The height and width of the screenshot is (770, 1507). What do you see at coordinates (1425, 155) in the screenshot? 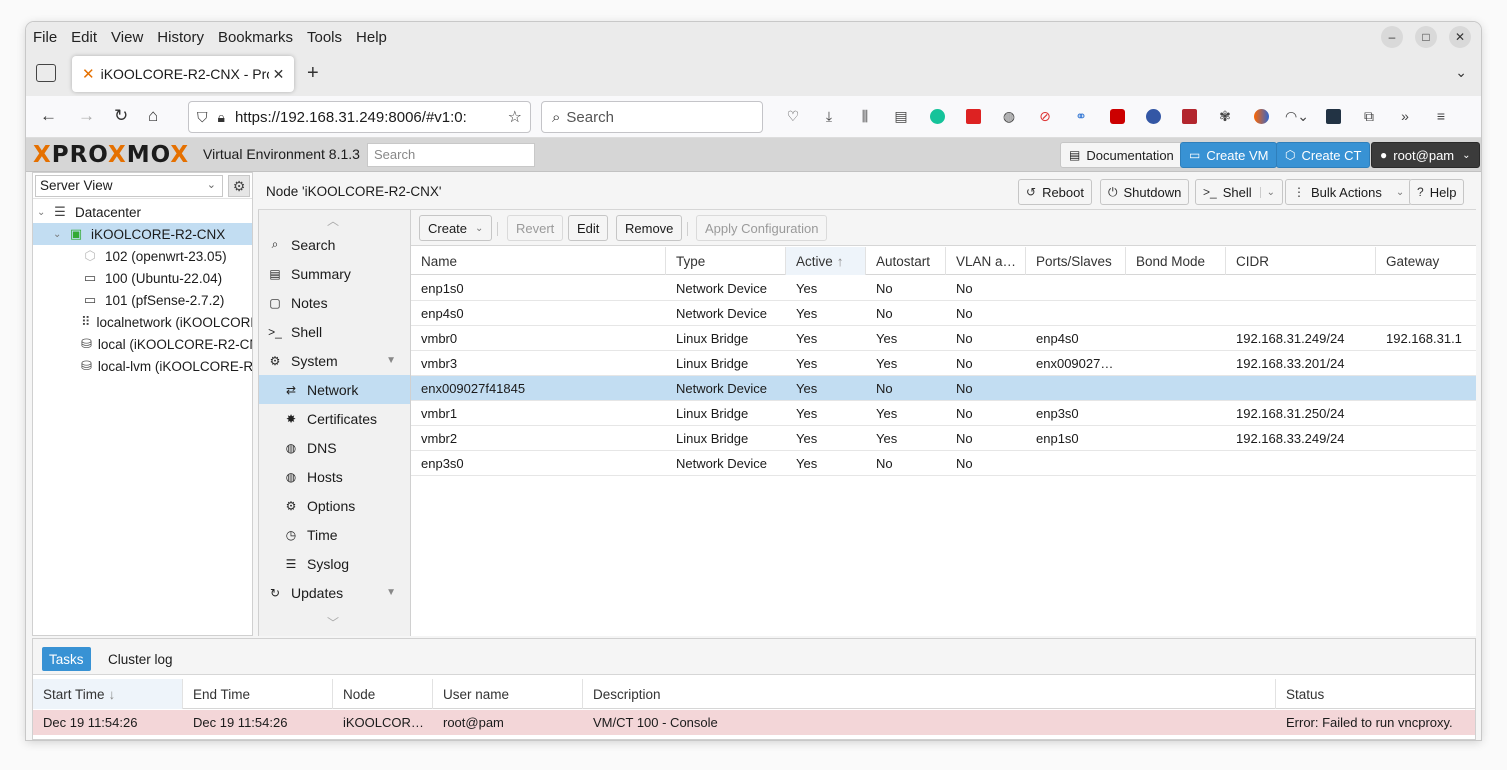
I see `user-menu-button: ● root@pam ⌄` at bounding box center [1425, 155].